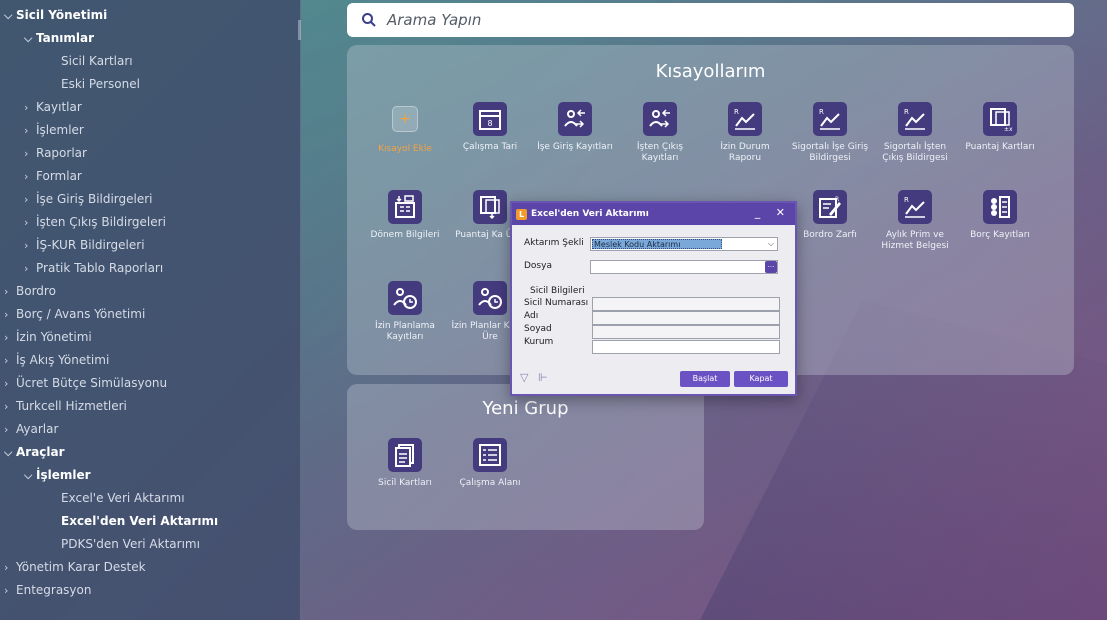  What do you see at coordinates (369, 20) in the screenshot?
I see `search-icon` at bounding box center [369, 20].